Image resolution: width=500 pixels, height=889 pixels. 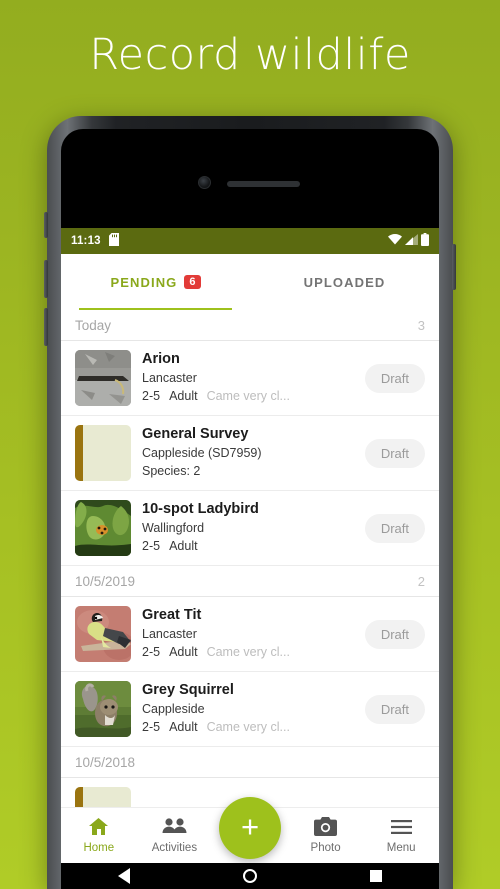 I want to click on date-header-count: 2, so click(x=421, y=581).